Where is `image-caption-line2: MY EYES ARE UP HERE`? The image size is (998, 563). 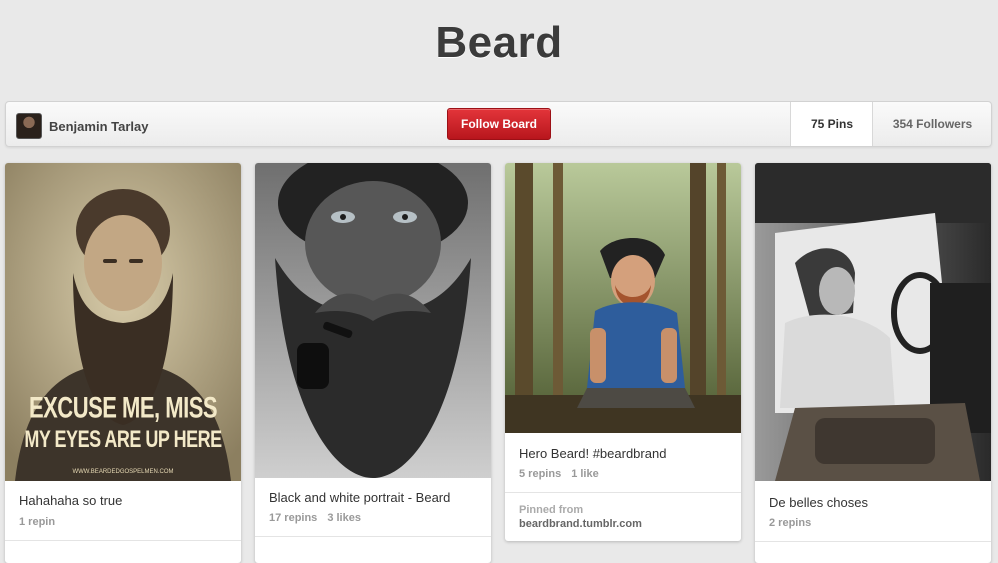
image-caption-line2: MY EYES ARE UP HERE is located at coordinates (123, 439).